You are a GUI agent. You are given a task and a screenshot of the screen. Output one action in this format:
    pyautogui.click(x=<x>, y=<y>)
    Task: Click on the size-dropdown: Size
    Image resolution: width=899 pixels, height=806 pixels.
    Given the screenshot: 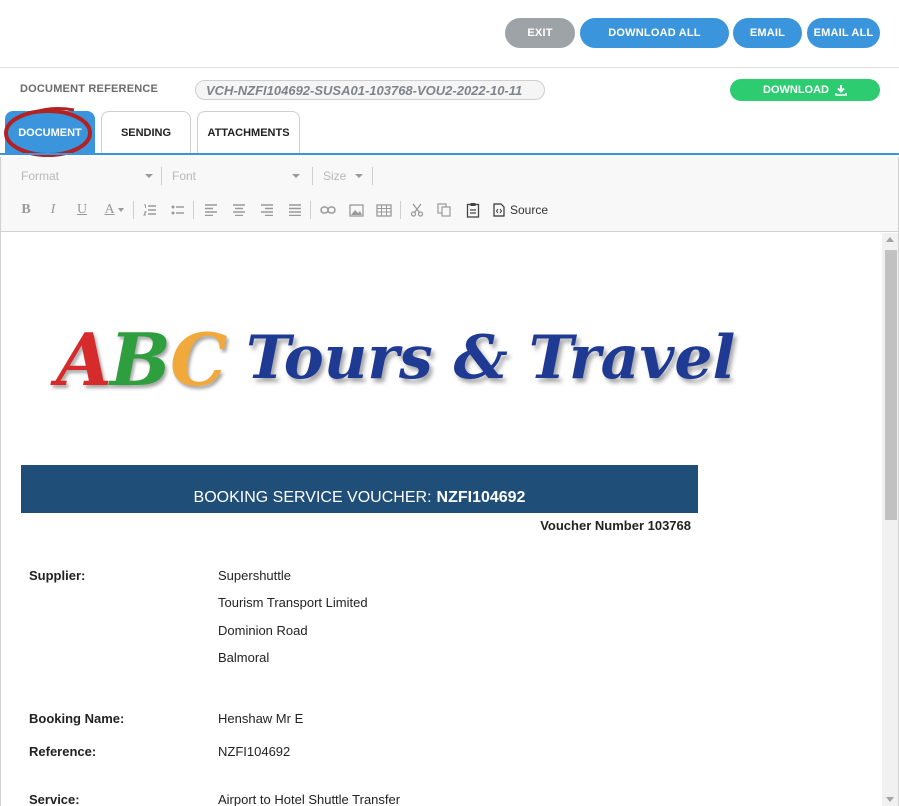 What is the action you would take?
    pyautogui.click(x=346, y=176)
    